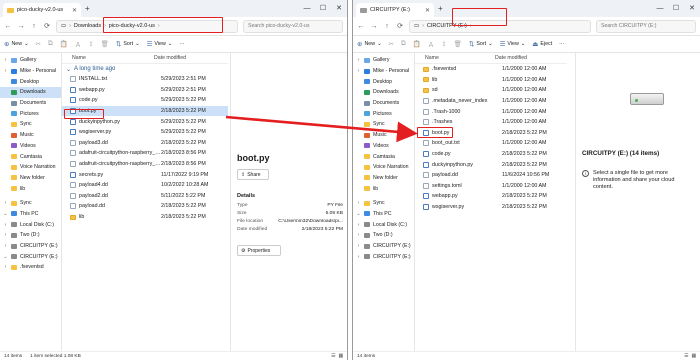 This screenshot has width=700, height=360. Describe the element at coordinates (145, 174) in the screenshot. I see `file-row: secrets.py 11/17/2022 9:19 PM` at that location.